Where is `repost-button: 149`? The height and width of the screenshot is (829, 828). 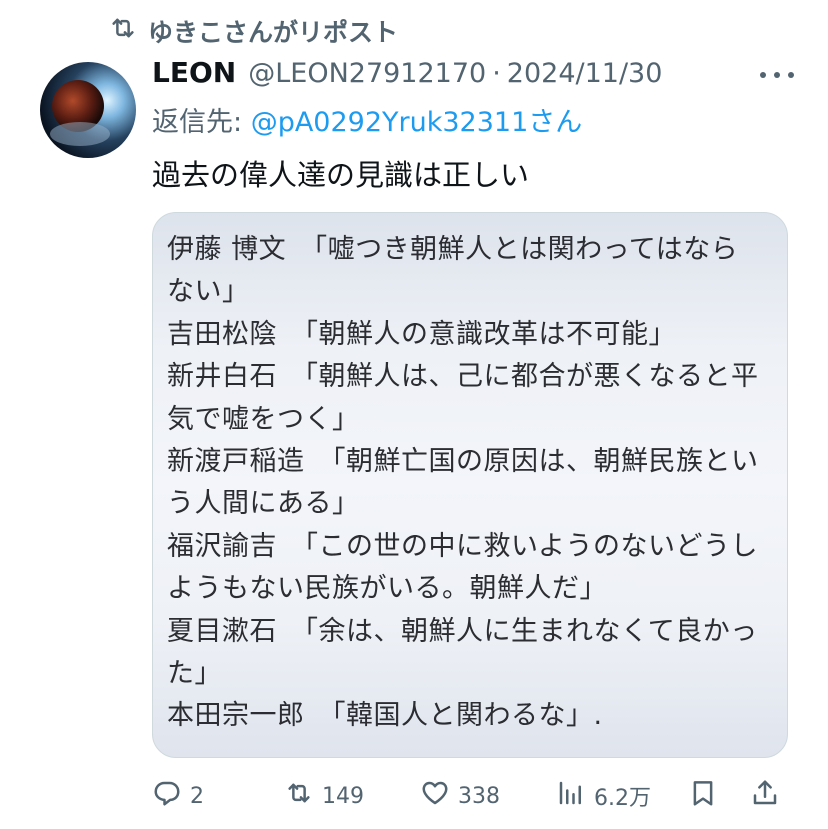 repost-button: 149 is located at coordinates (324, 796).